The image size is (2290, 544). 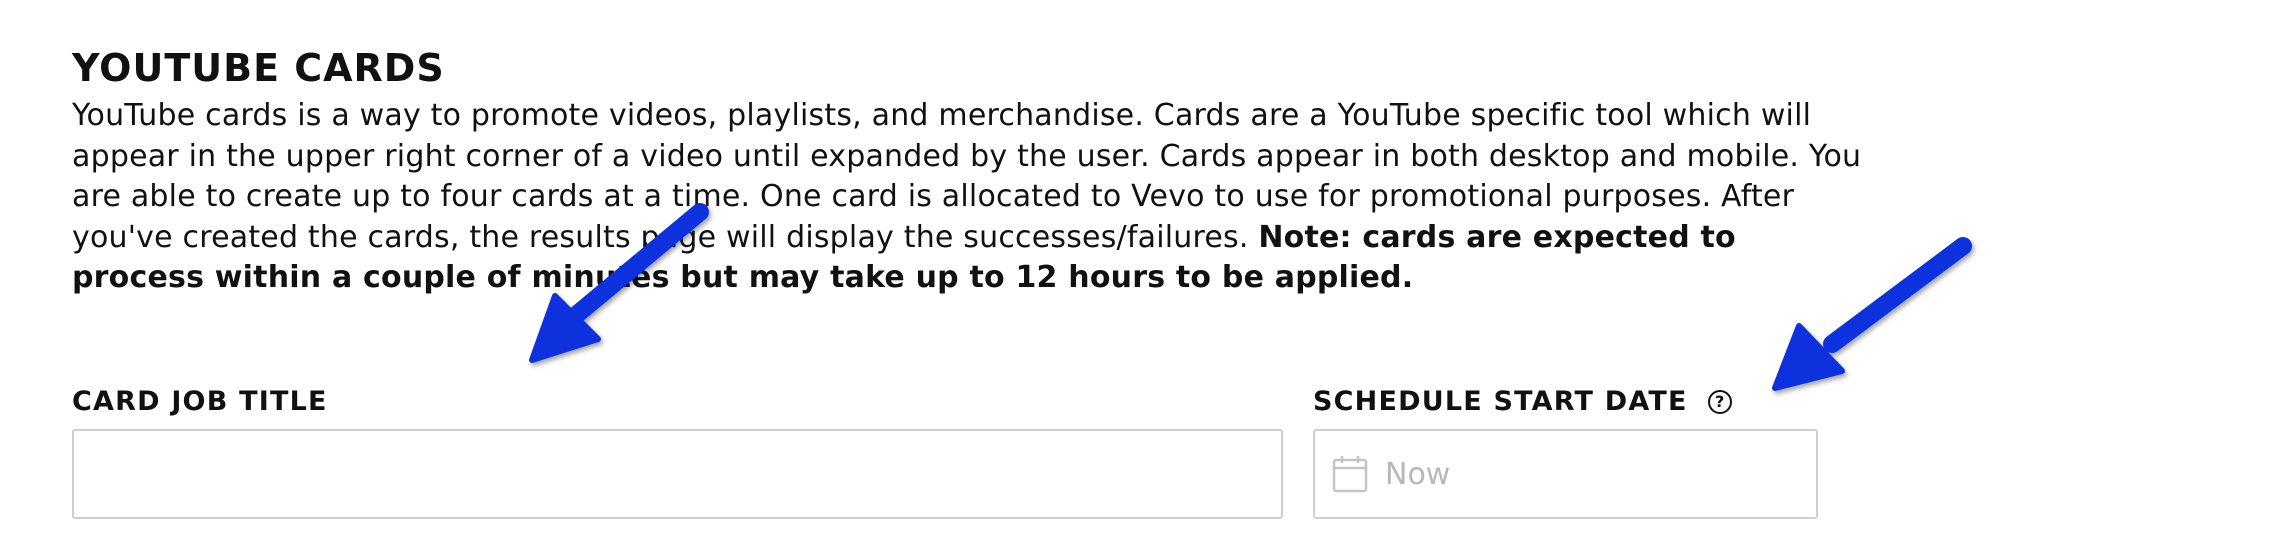 What do you see at coordinates (1595, 474) in the screenshot?
I see `schedule-start-date-input` at bounding box center [1595, 474].